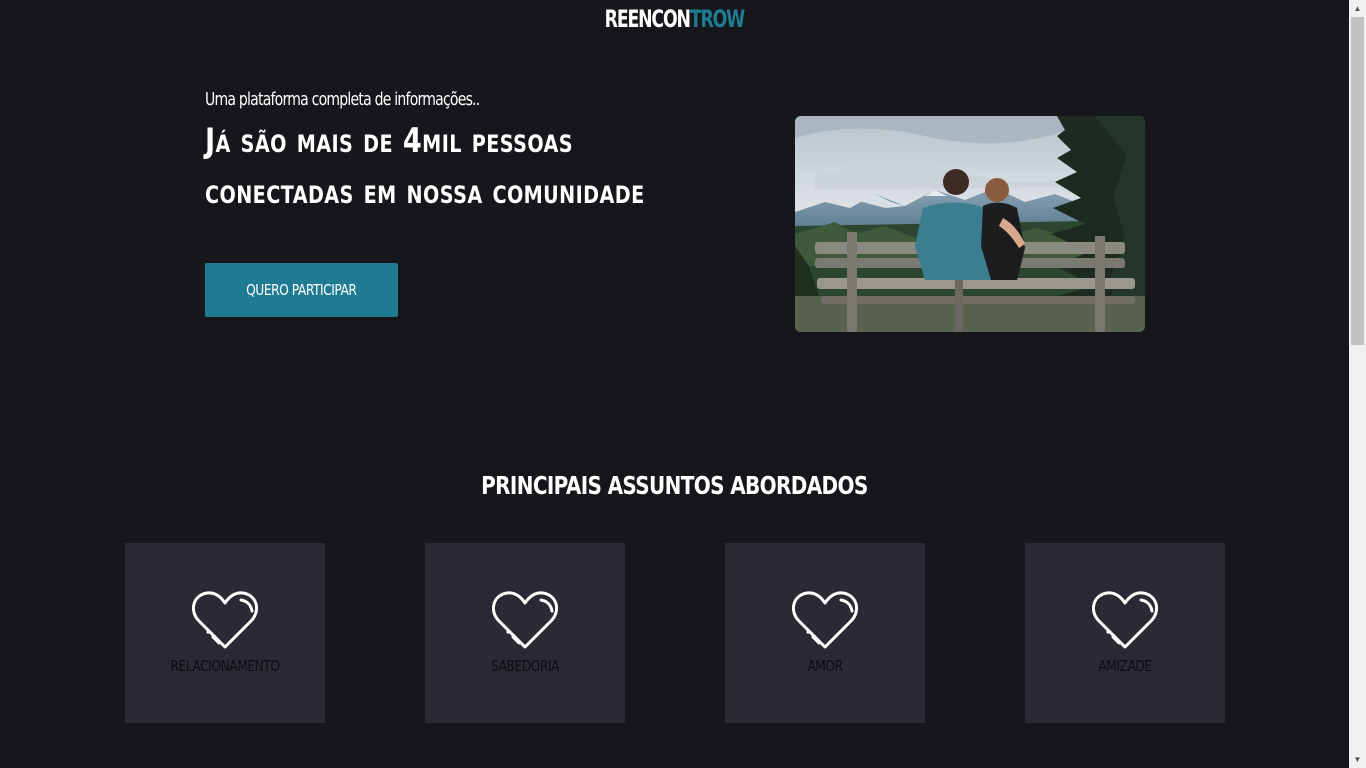 This screenshot has width=1366, height=768. I want to click on hero-photo, so click(970, 224).